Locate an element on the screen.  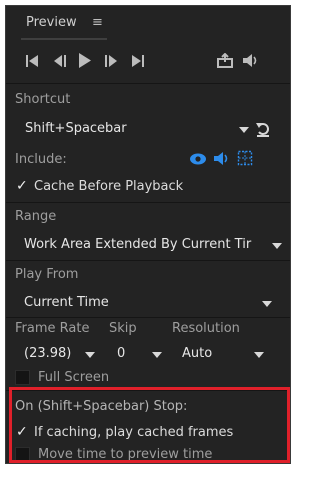
checkbox-box is located at coordinates (22, 377).